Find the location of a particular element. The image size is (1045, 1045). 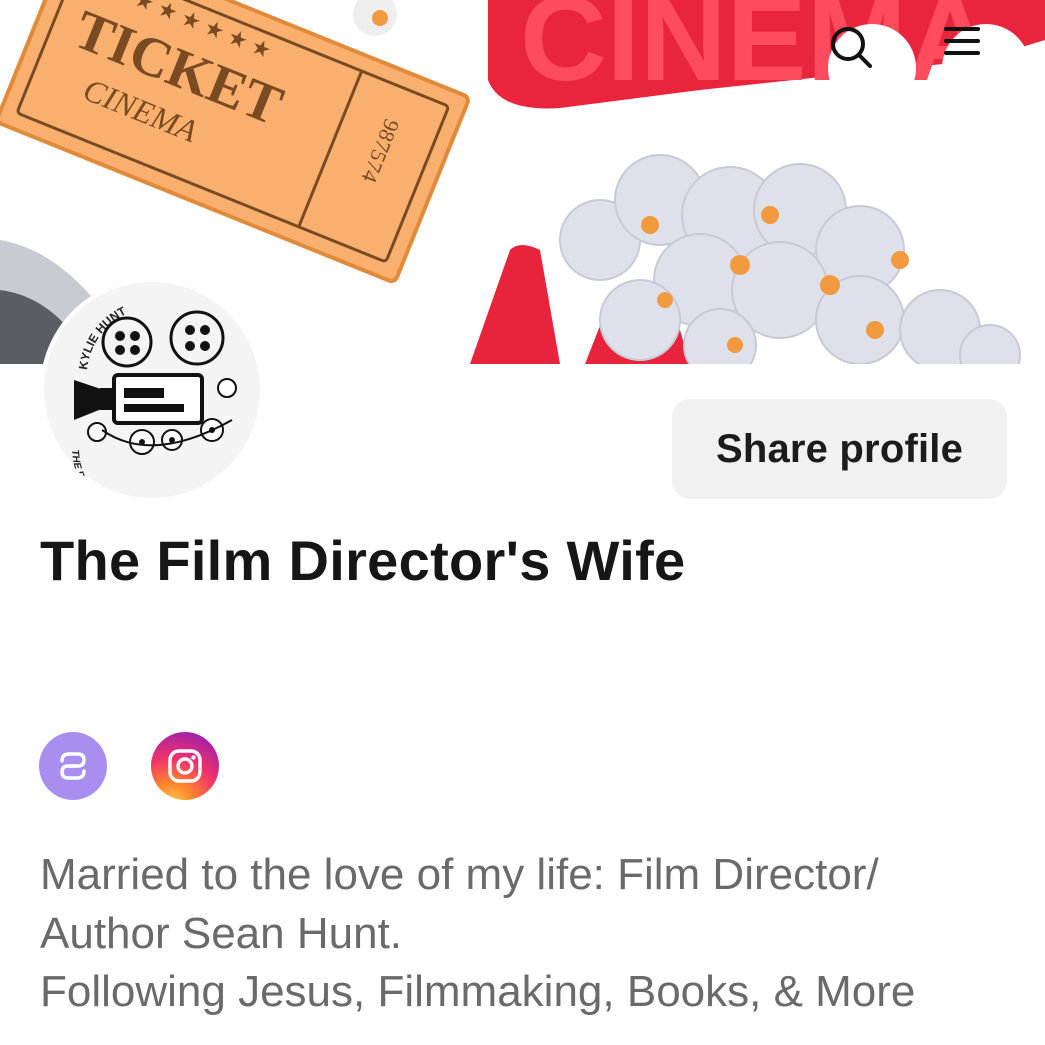

instagram-icon is located at coordinates (185, 766).